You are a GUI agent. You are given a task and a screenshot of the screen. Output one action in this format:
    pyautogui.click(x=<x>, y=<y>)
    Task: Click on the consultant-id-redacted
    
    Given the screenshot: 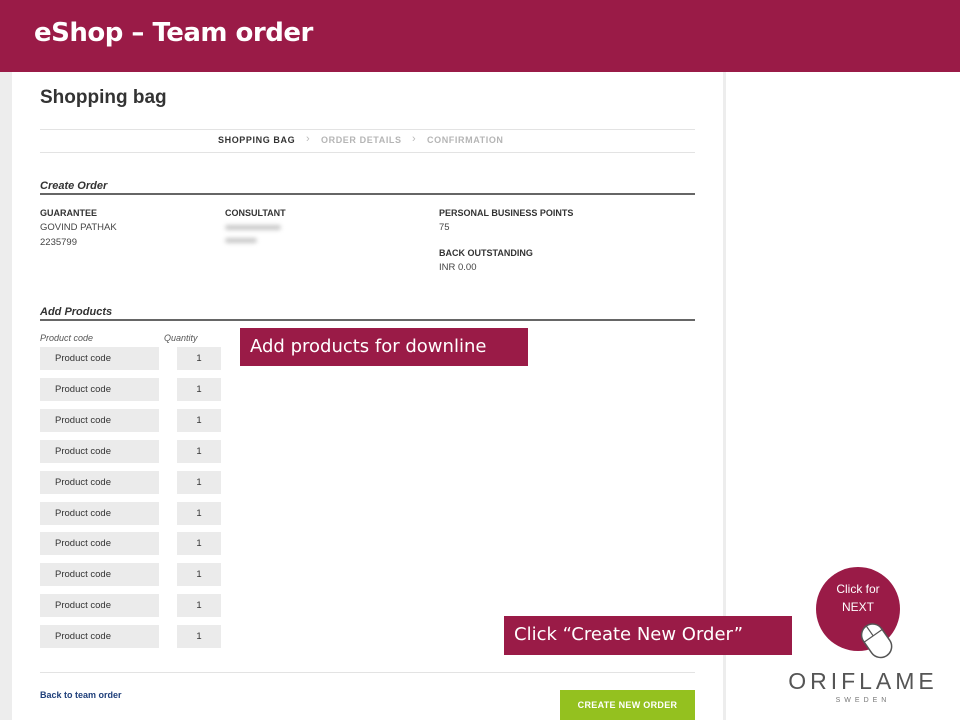 What is the action you would take?
    pyautogui.click(x=241, y=240)
    